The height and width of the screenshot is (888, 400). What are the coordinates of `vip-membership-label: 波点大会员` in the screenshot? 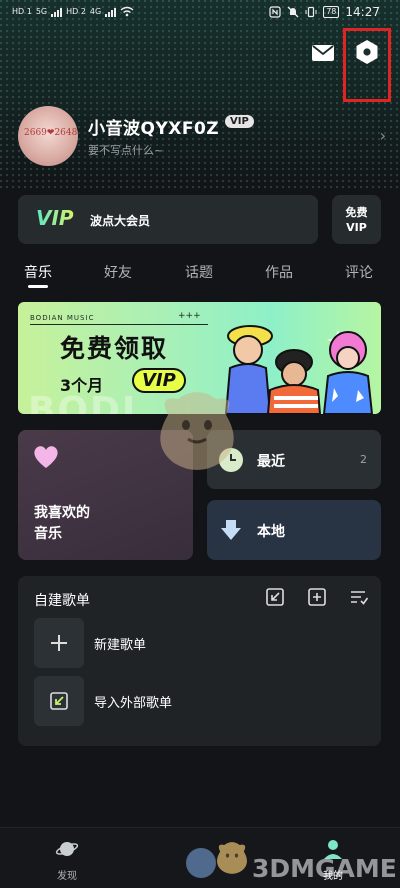 It's located at (120, 221).